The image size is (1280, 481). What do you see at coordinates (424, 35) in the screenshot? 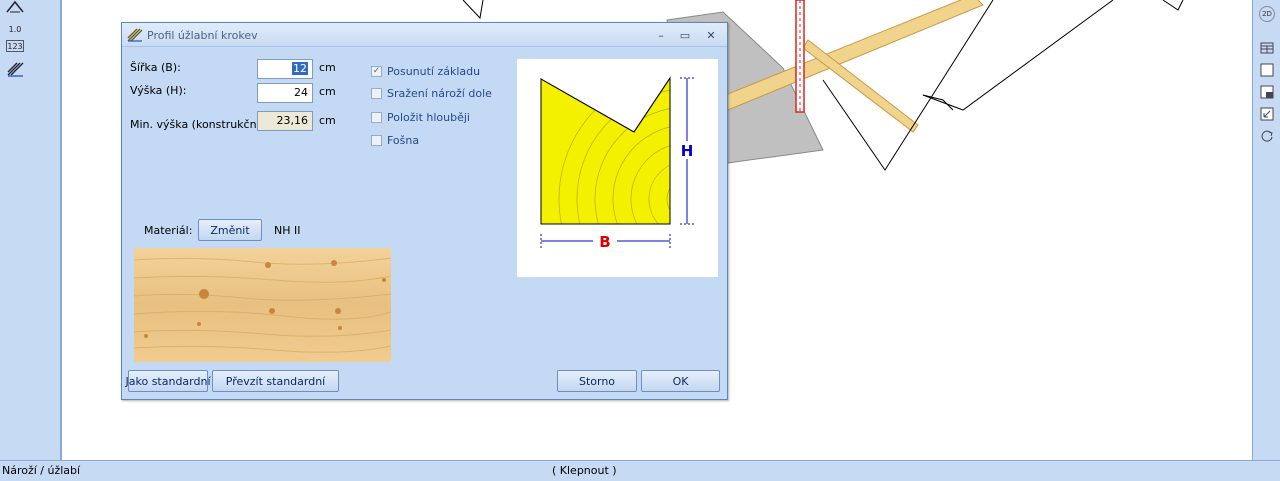
I see `dialog-titlebar: Profil úžlabní krokev – ▭ ✕` at bounding box center [424, 35].